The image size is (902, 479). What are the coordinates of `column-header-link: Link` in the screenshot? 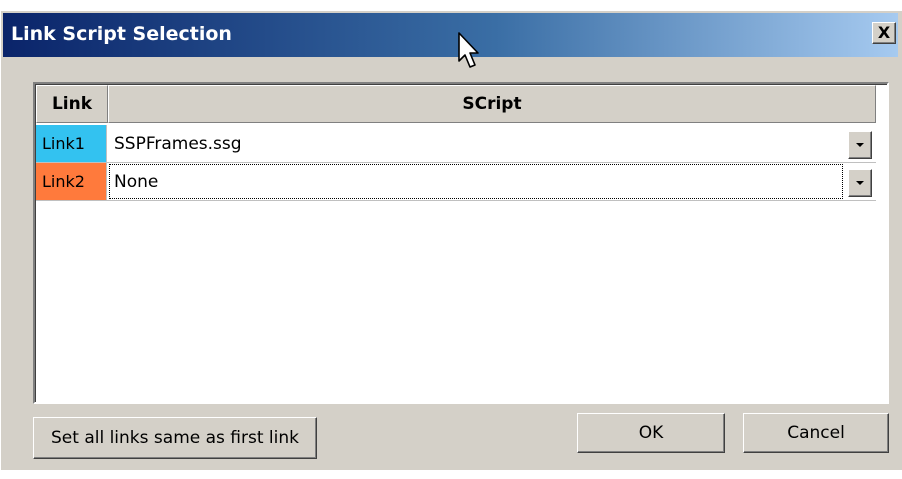 It's located at (72, 104).